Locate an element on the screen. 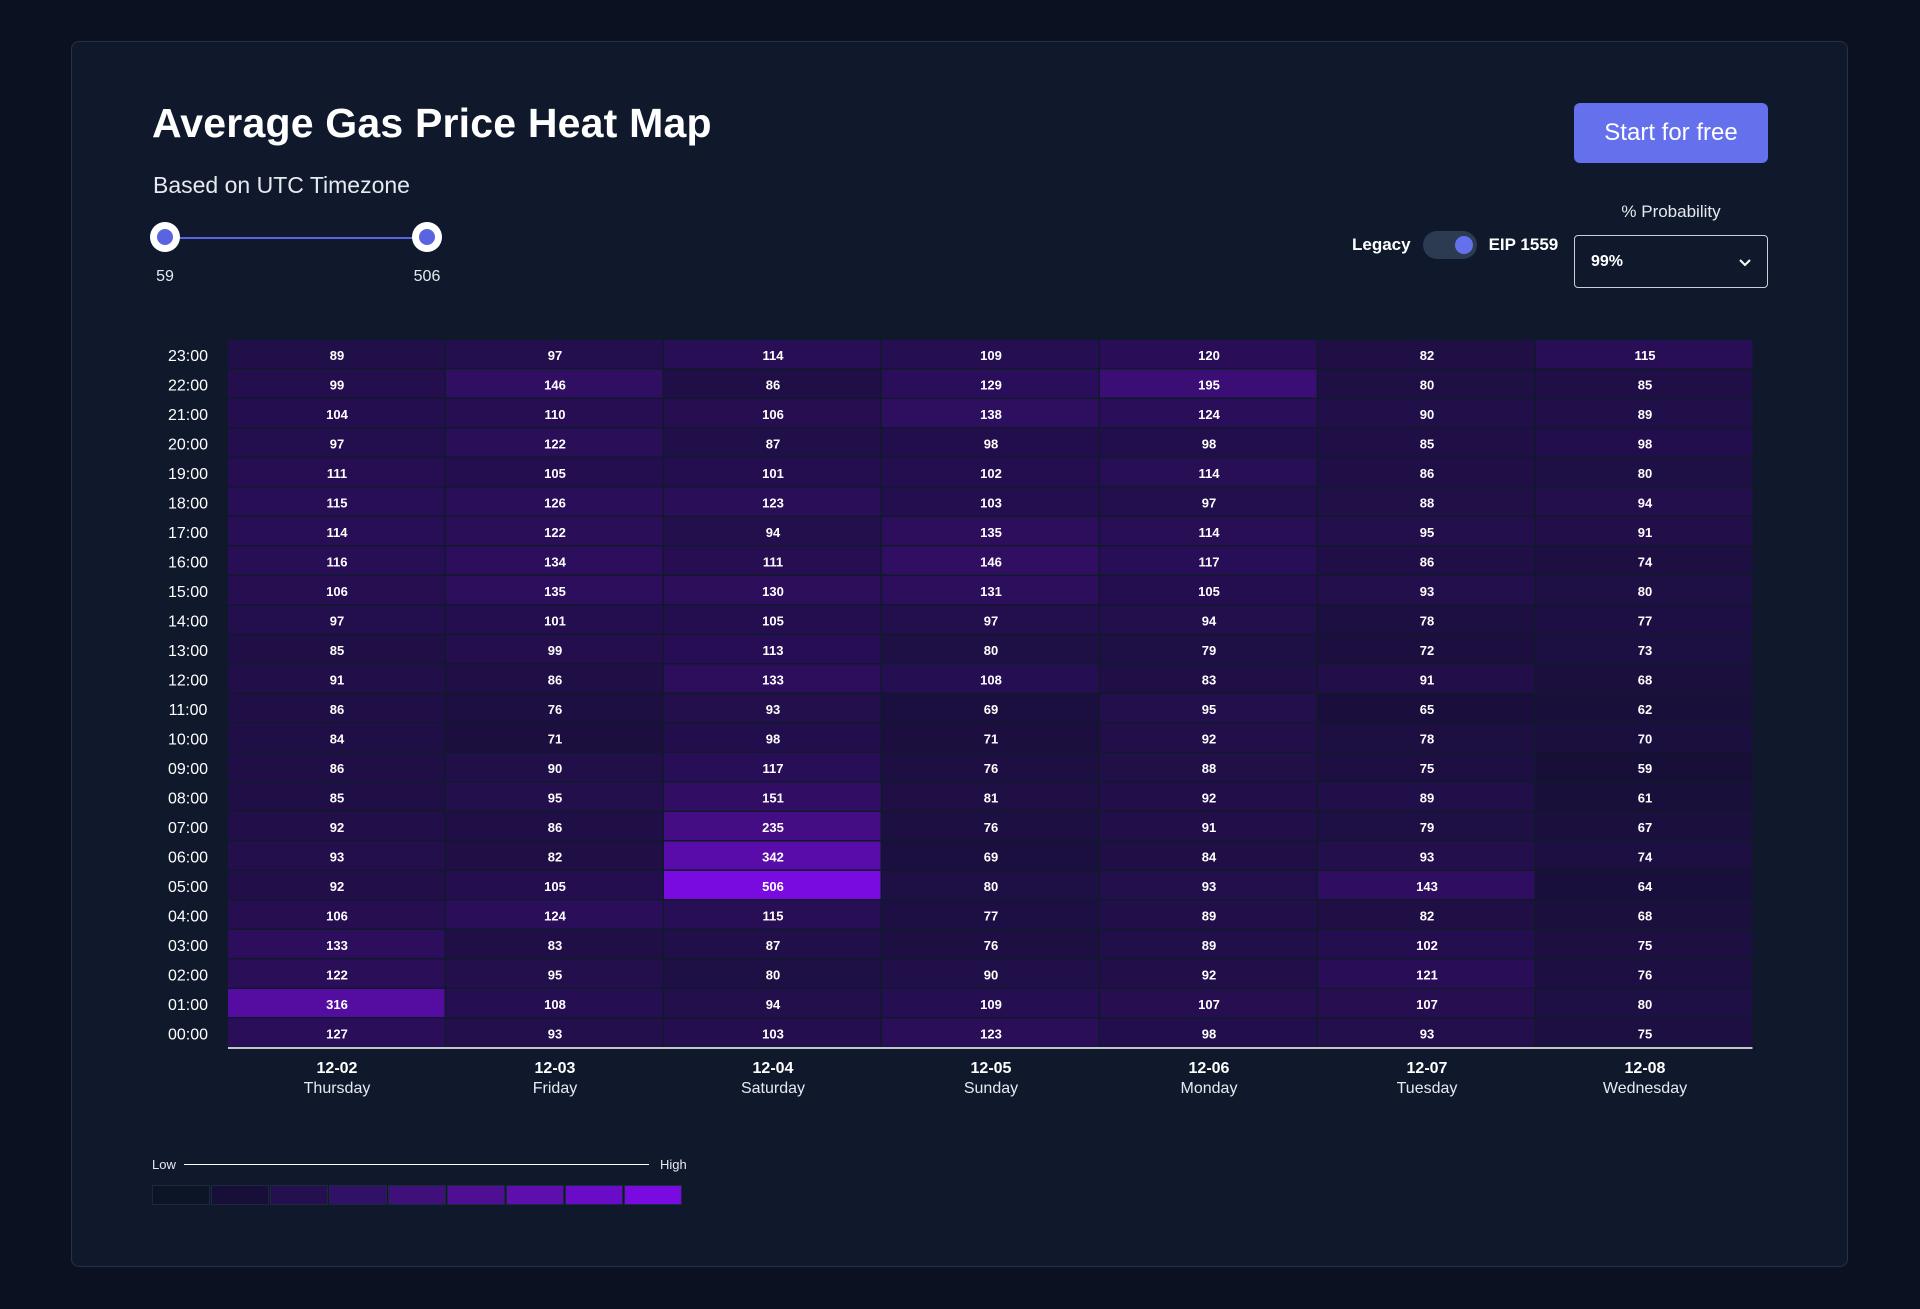  cell-value-label: 70 is located at coordinates (1645, 738).